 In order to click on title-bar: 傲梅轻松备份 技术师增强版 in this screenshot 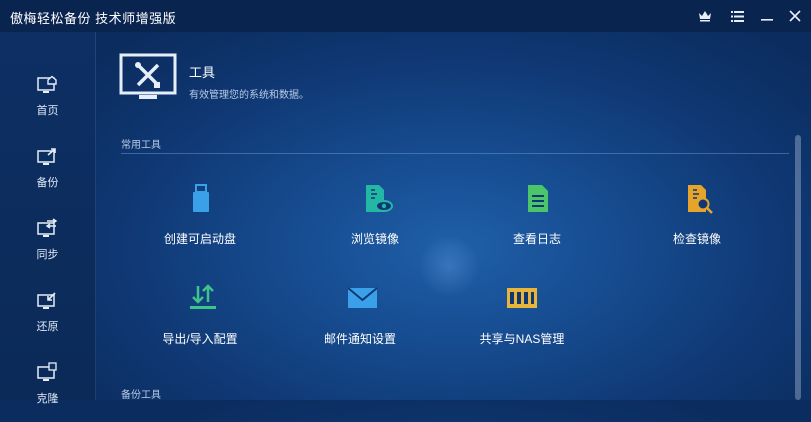, I will do `click(405, 16)`.